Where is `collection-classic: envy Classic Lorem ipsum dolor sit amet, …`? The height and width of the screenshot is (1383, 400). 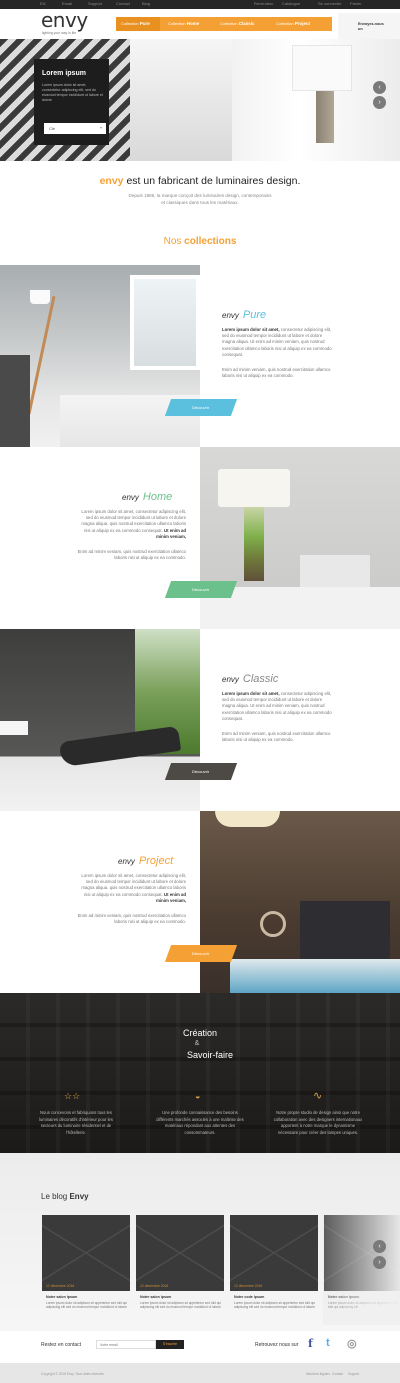
collection-classic: envy Classic Lorem ipsum dolor sit amet, … is located at coordinates (200, 720).